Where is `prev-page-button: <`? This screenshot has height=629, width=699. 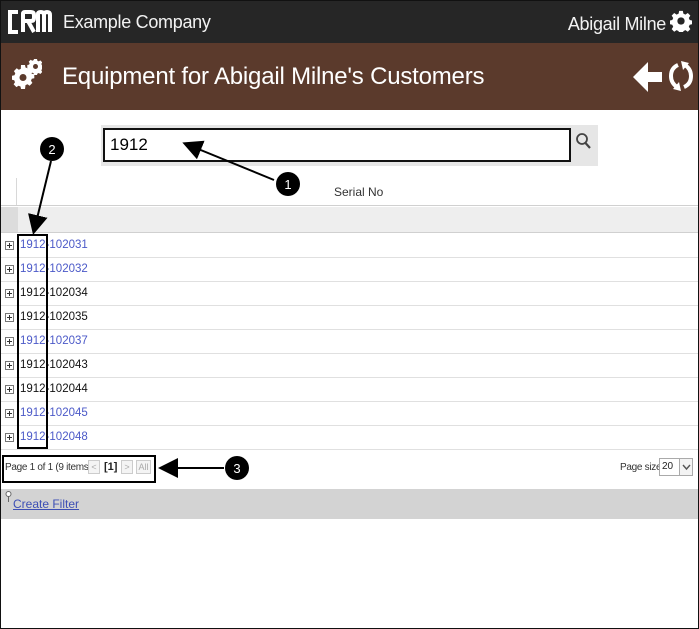
prev-page-button: < is located at coordinates (94, 467).